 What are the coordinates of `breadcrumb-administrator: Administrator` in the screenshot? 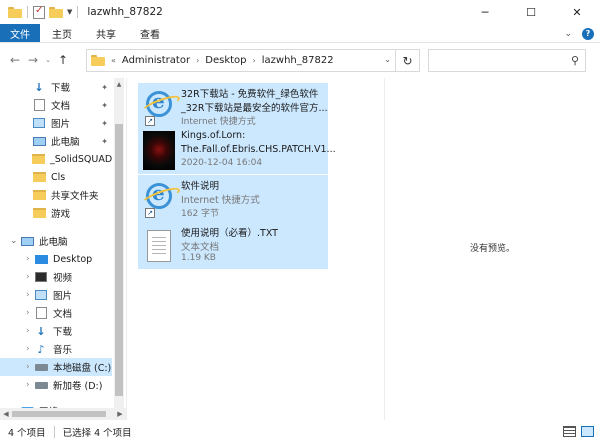 It's located at (156, 60).